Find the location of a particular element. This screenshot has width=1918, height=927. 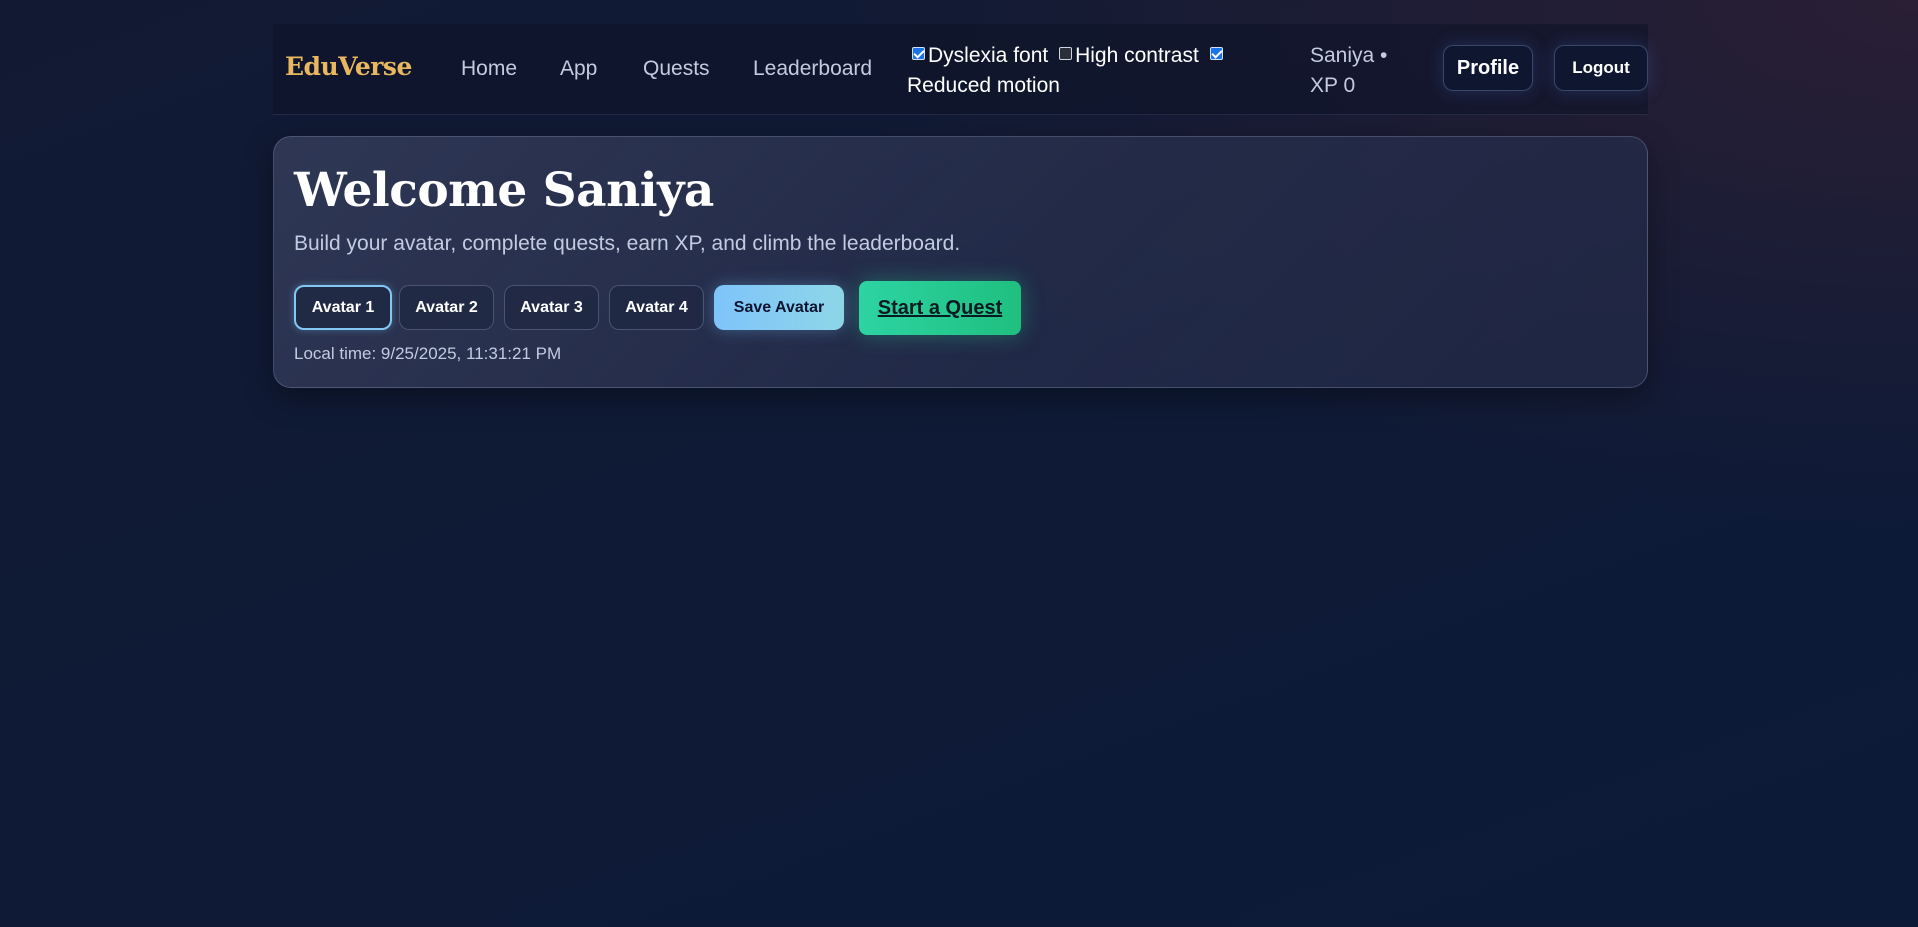

nav-link-leaderboard: Leaderboard is located at coordinates (812, 69).